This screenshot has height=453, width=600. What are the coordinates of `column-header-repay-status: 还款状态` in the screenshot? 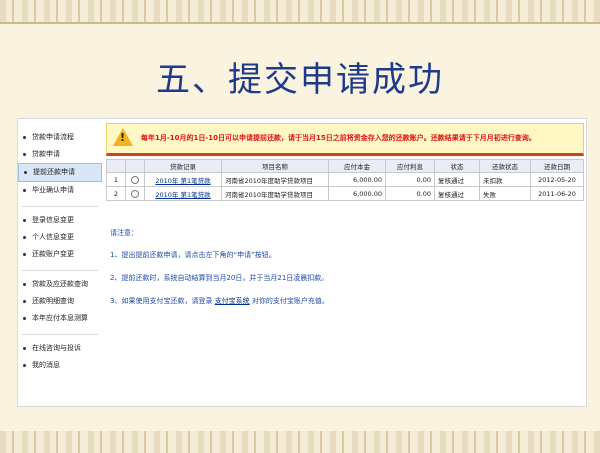 It's located at (505, 166).